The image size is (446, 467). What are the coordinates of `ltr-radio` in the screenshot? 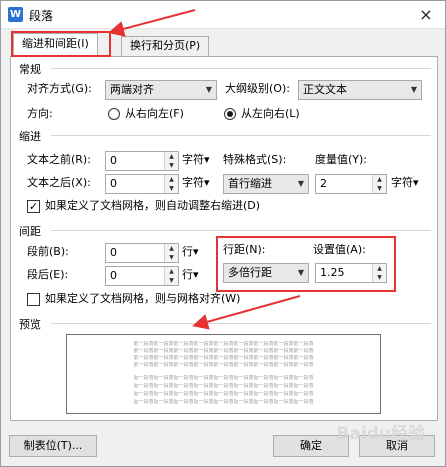 It's located at (230, 114).